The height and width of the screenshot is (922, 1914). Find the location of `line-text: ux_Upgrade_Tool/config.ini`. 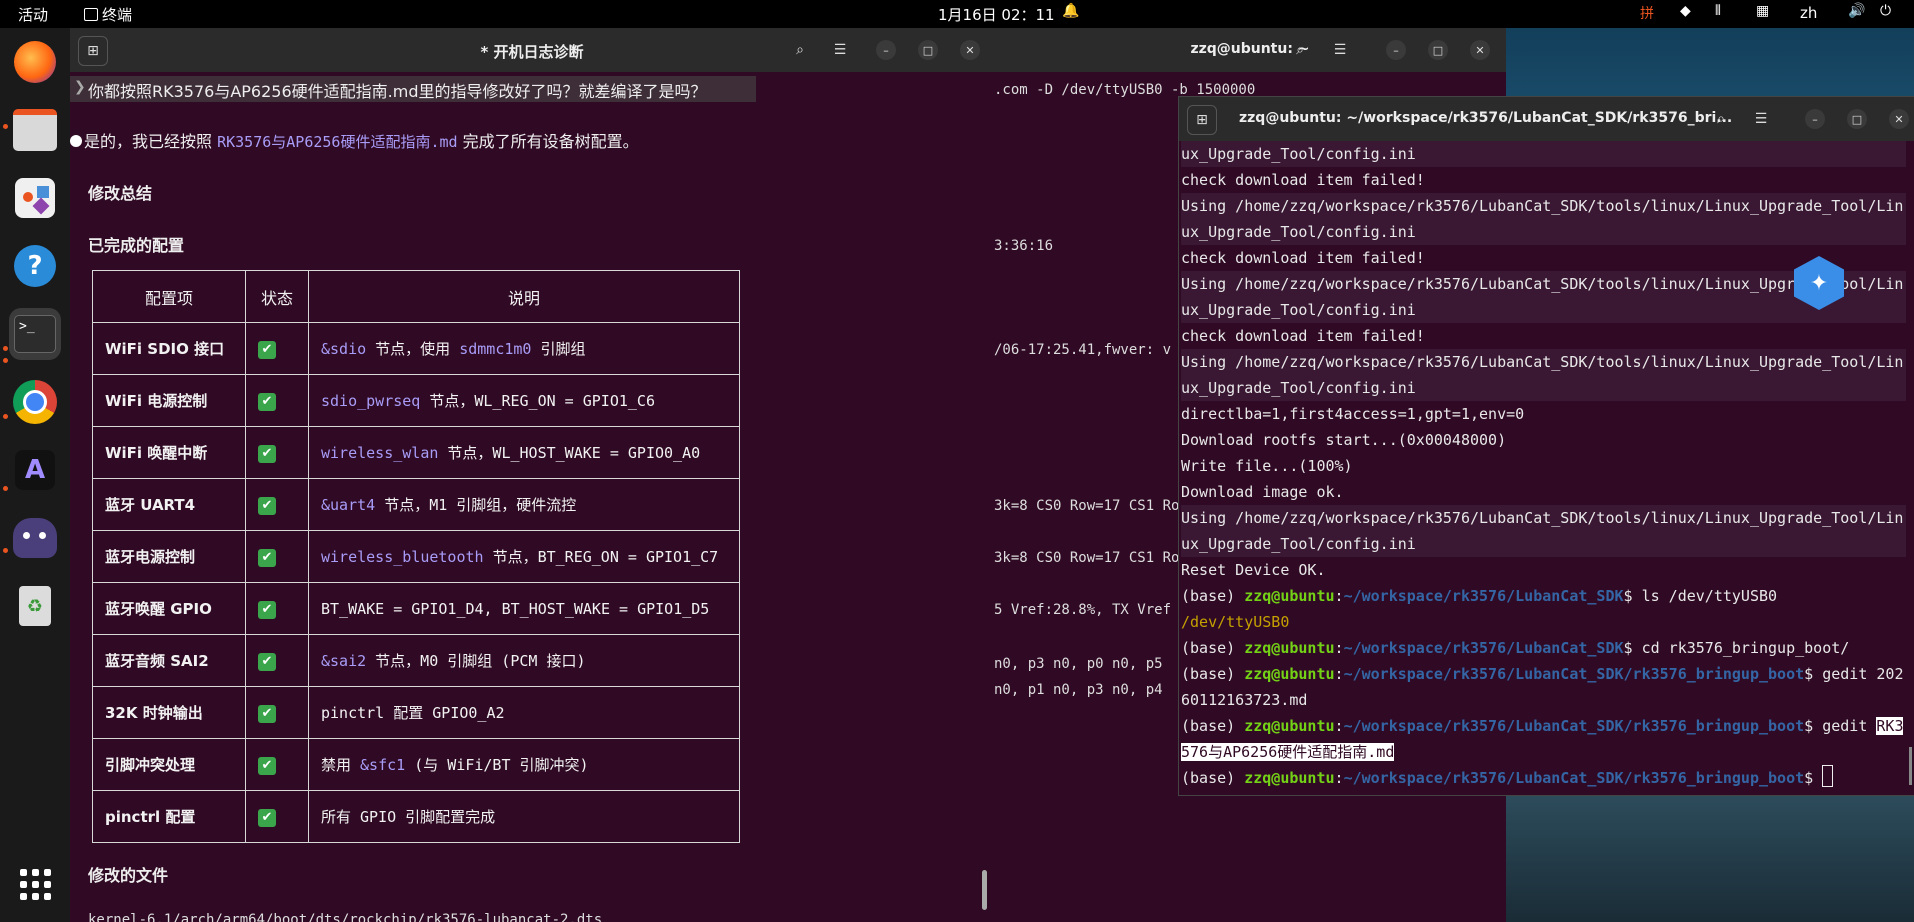

line-text: ux_Upgrade_Tool/config.ini is located at coordinates (1298, 310).